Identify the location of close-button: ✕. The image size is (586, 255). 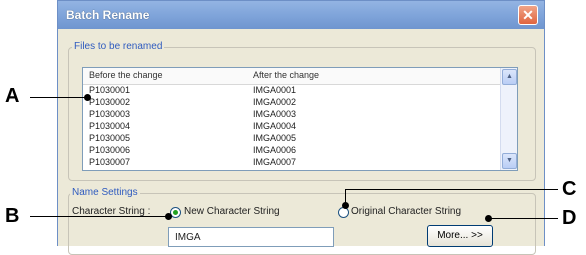
(528, 15).